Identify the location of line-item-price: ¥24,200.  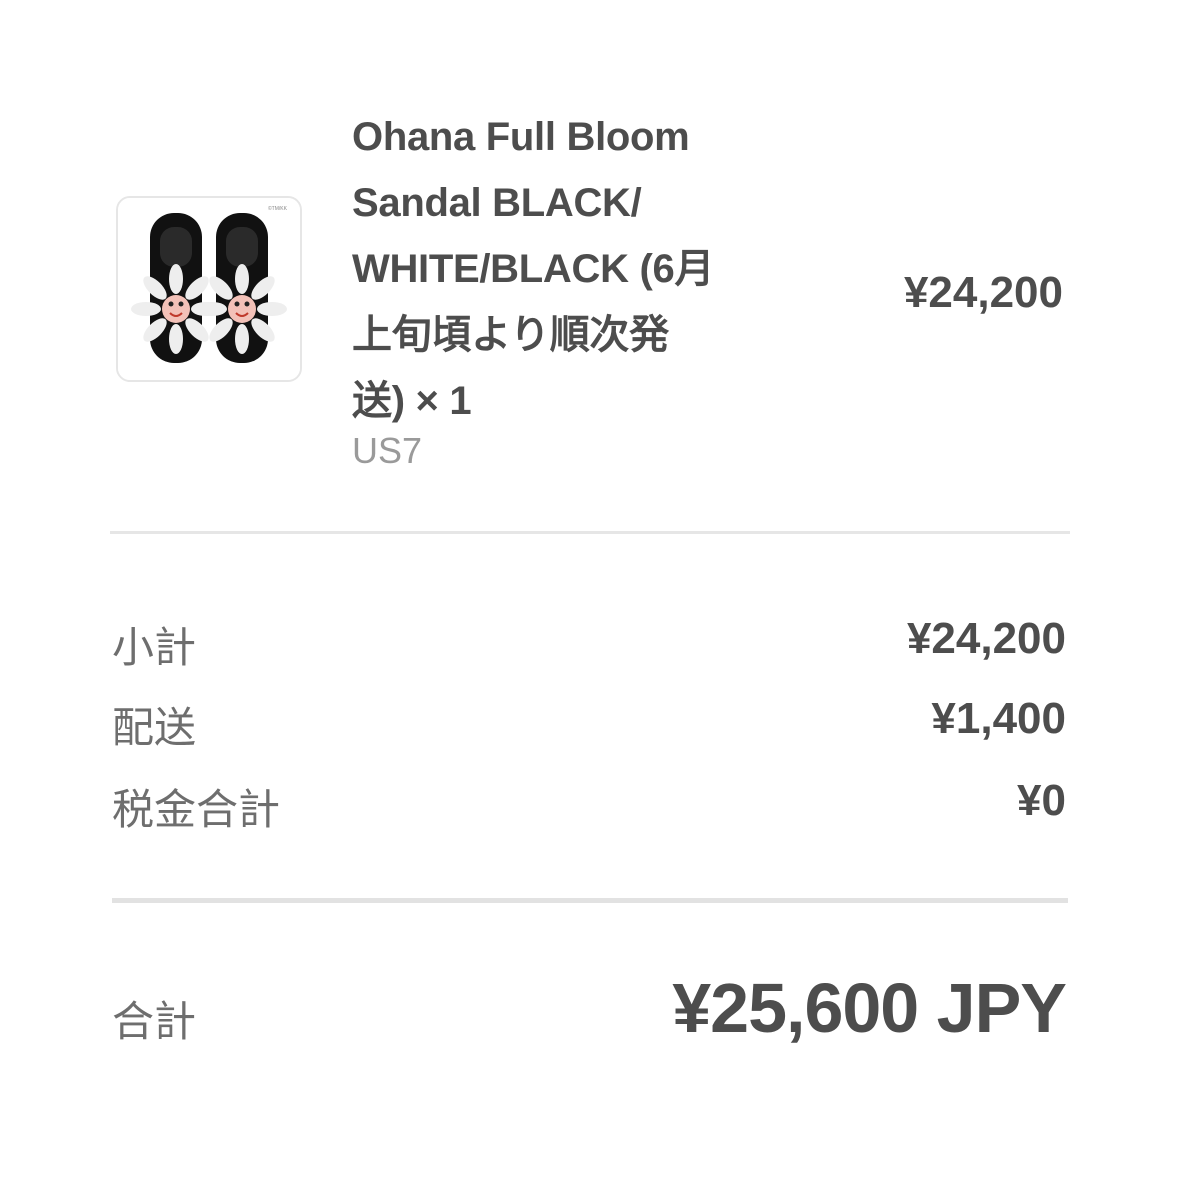
(983, 292).